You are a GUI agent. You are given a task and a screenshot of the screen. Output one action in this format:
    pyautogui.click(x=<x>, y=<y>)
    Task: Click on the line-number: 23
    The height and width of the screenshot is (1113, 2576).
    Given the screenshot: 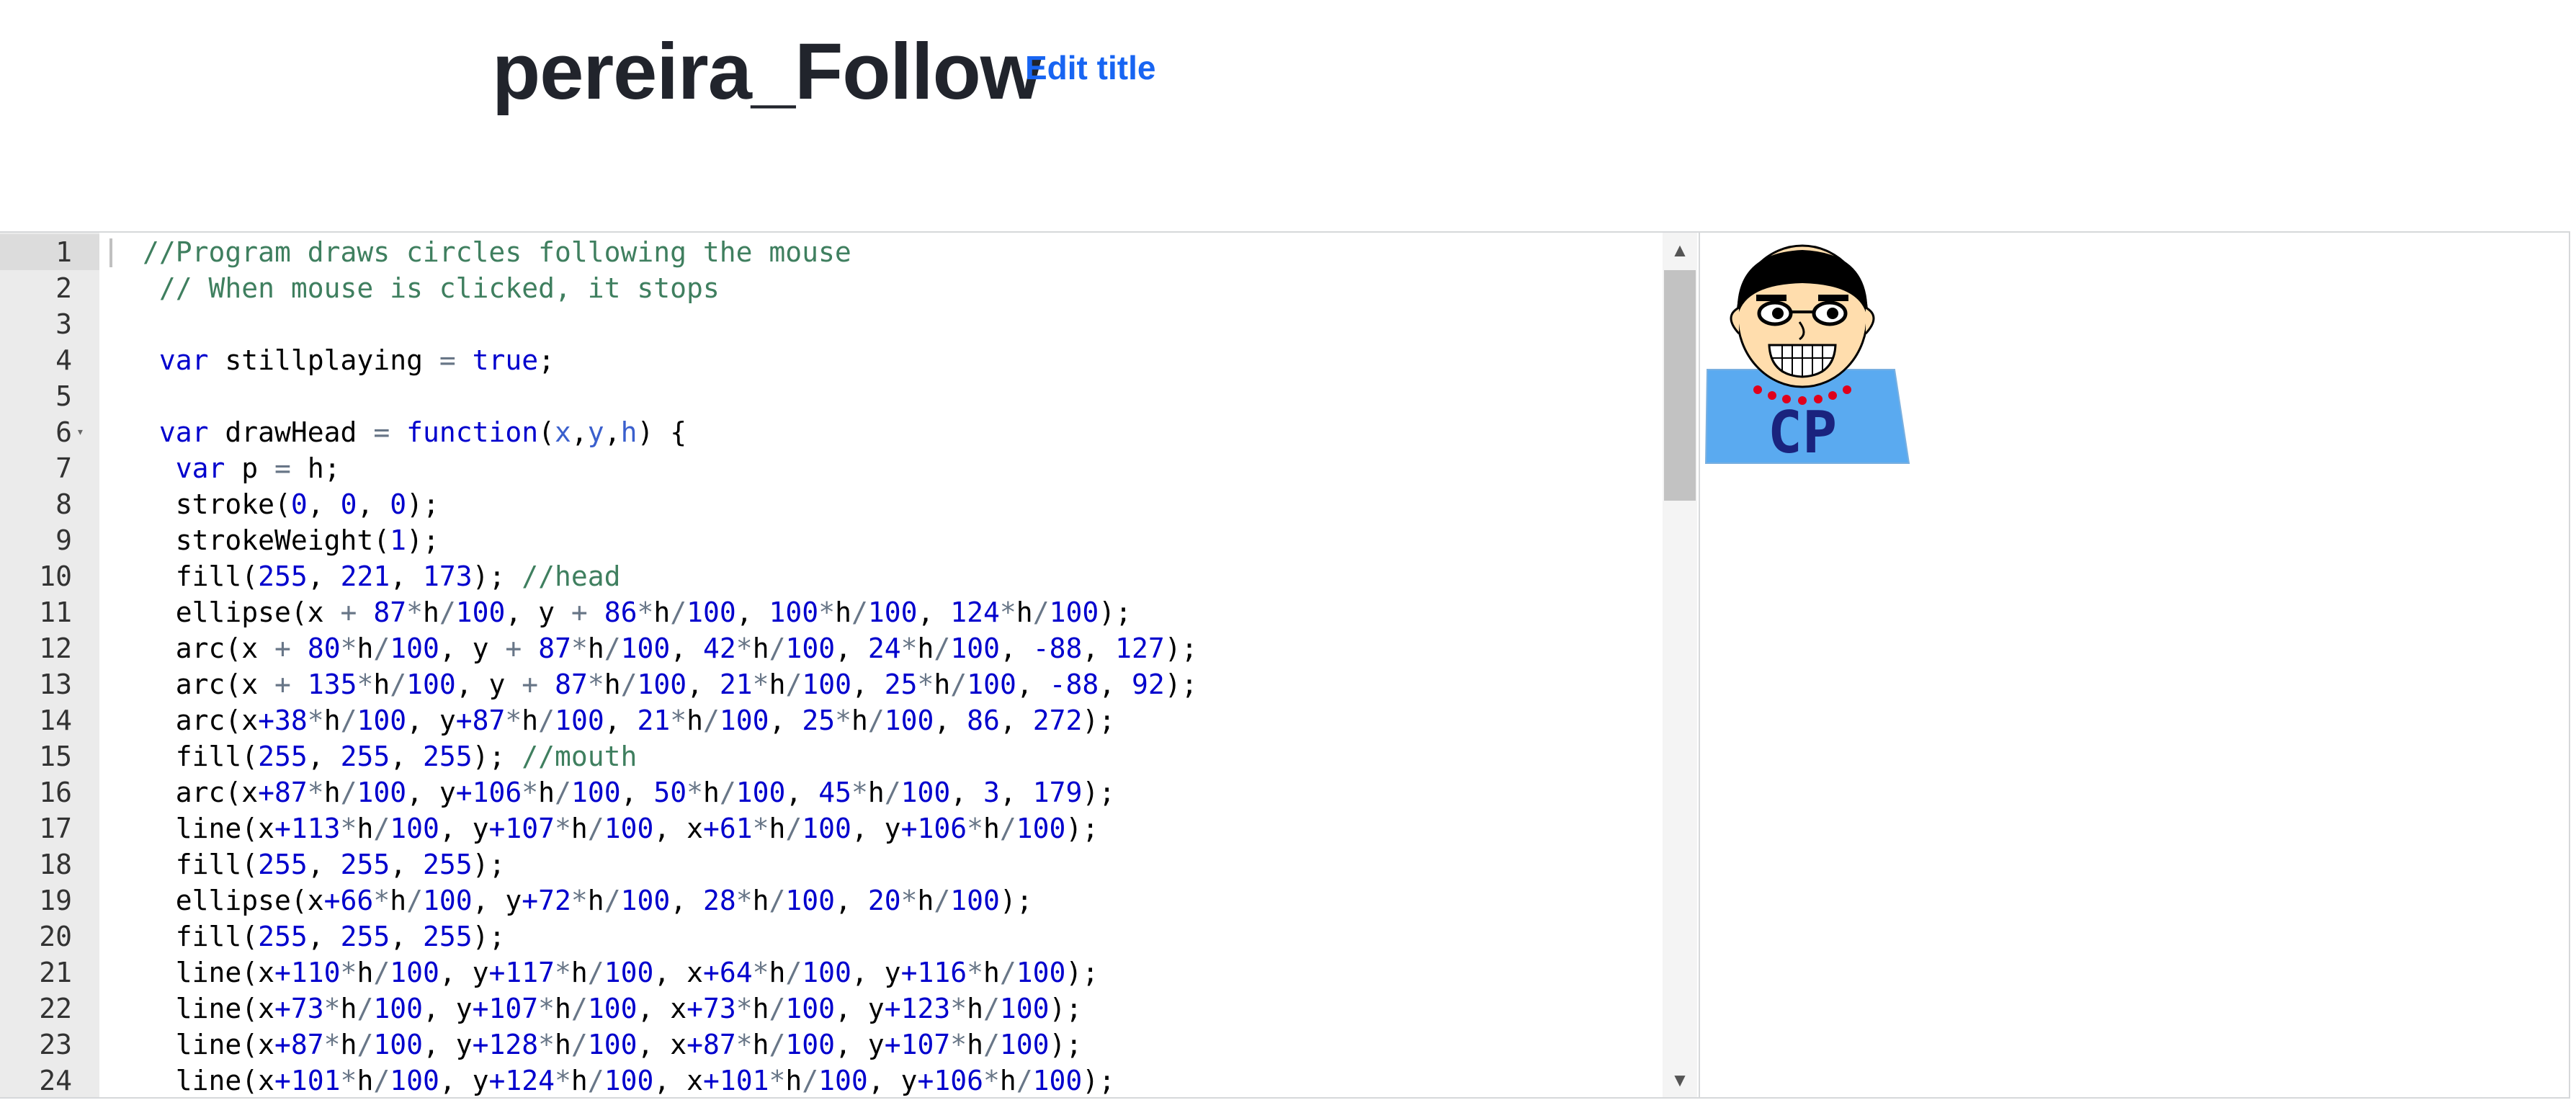 What is the action you would take?
    pyautogui.click(x=36, y=1045)
    